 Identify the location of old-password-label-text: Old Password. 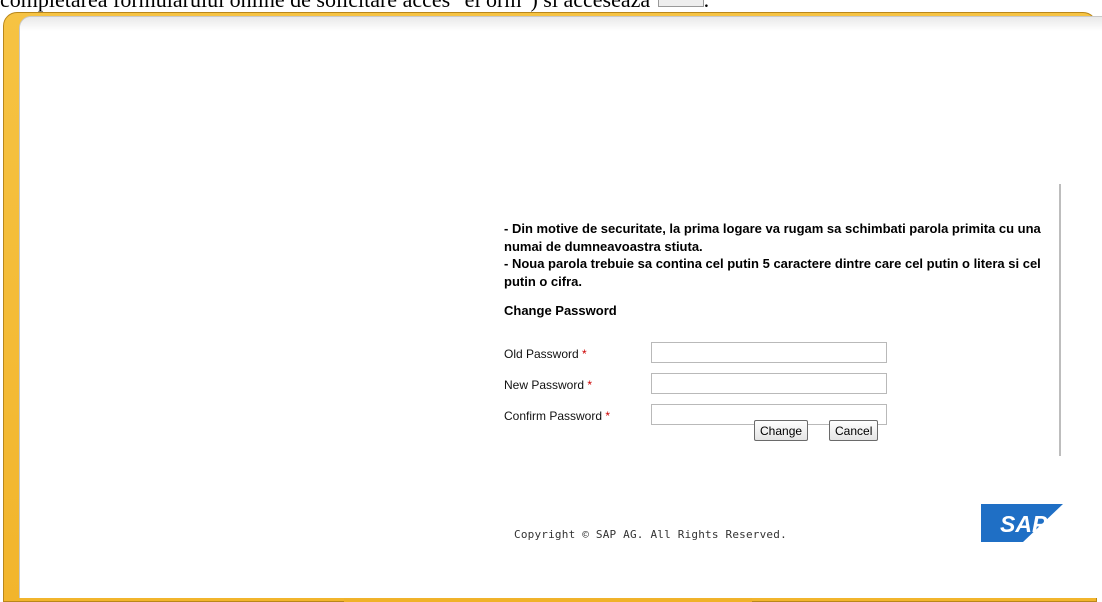
(541, 354).